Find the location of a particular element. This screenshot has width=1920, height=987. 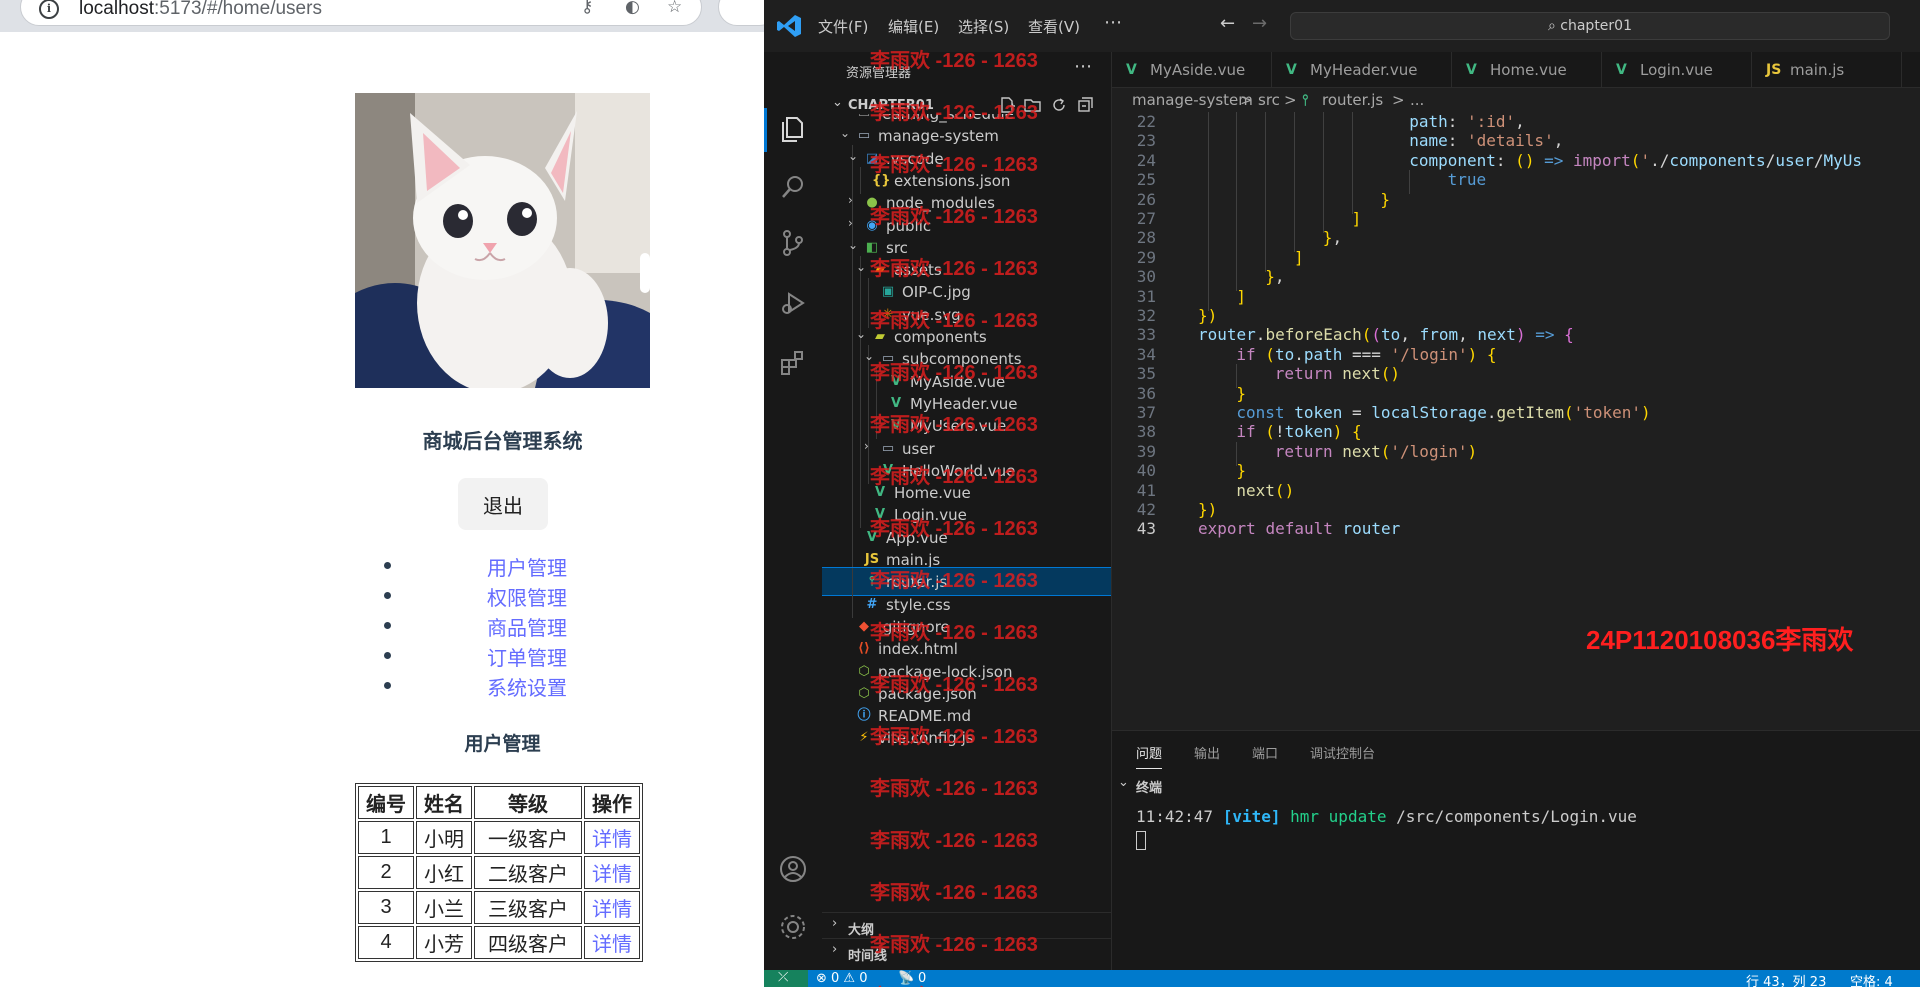

nav-link-settings: 系统设置 is located at coordinates (527, 686).